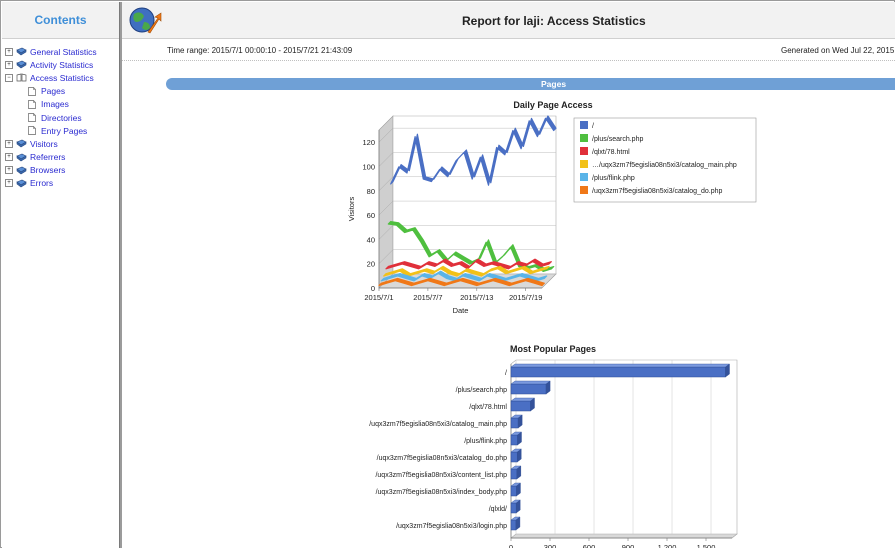 The width and height of the screenshot is (895, 548). Describe the element at coordinates (53, 91) in the screenshot. I see `sidebar-item-label: Pages` at that location.